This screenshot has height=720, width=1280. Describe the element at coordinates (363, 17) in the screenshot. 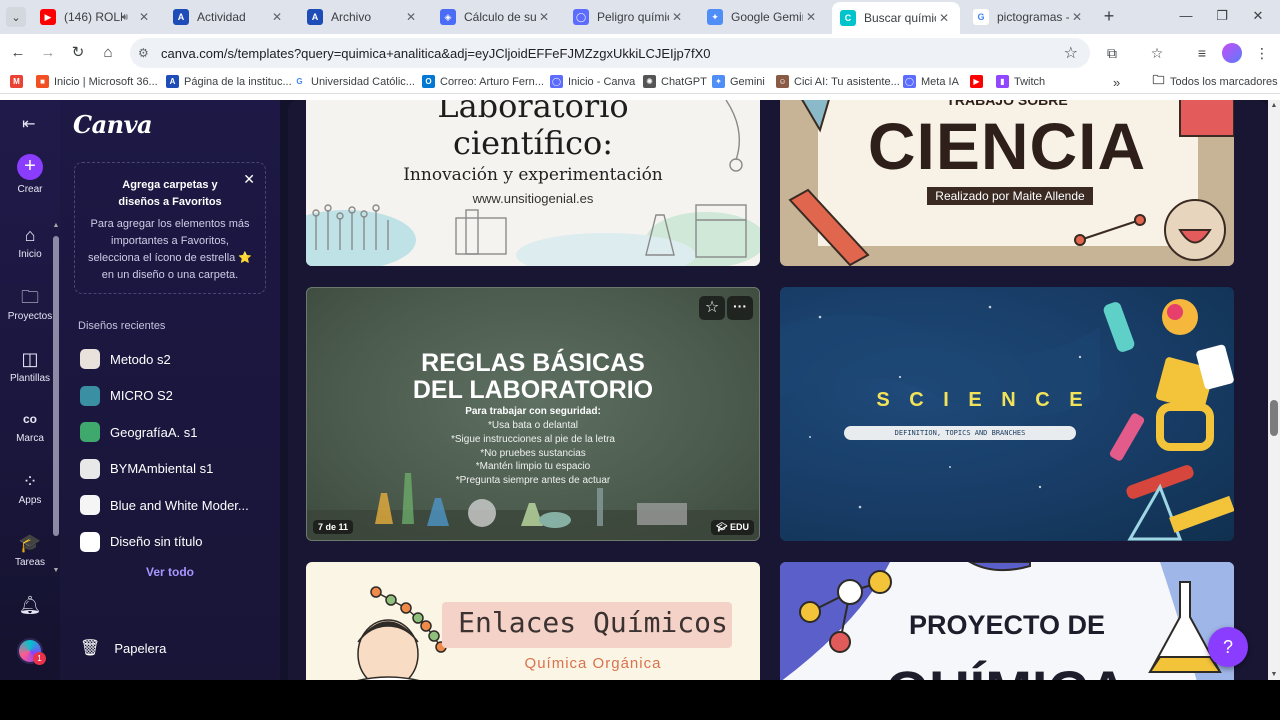

I see `tab: A Archivo ✕` at that location.